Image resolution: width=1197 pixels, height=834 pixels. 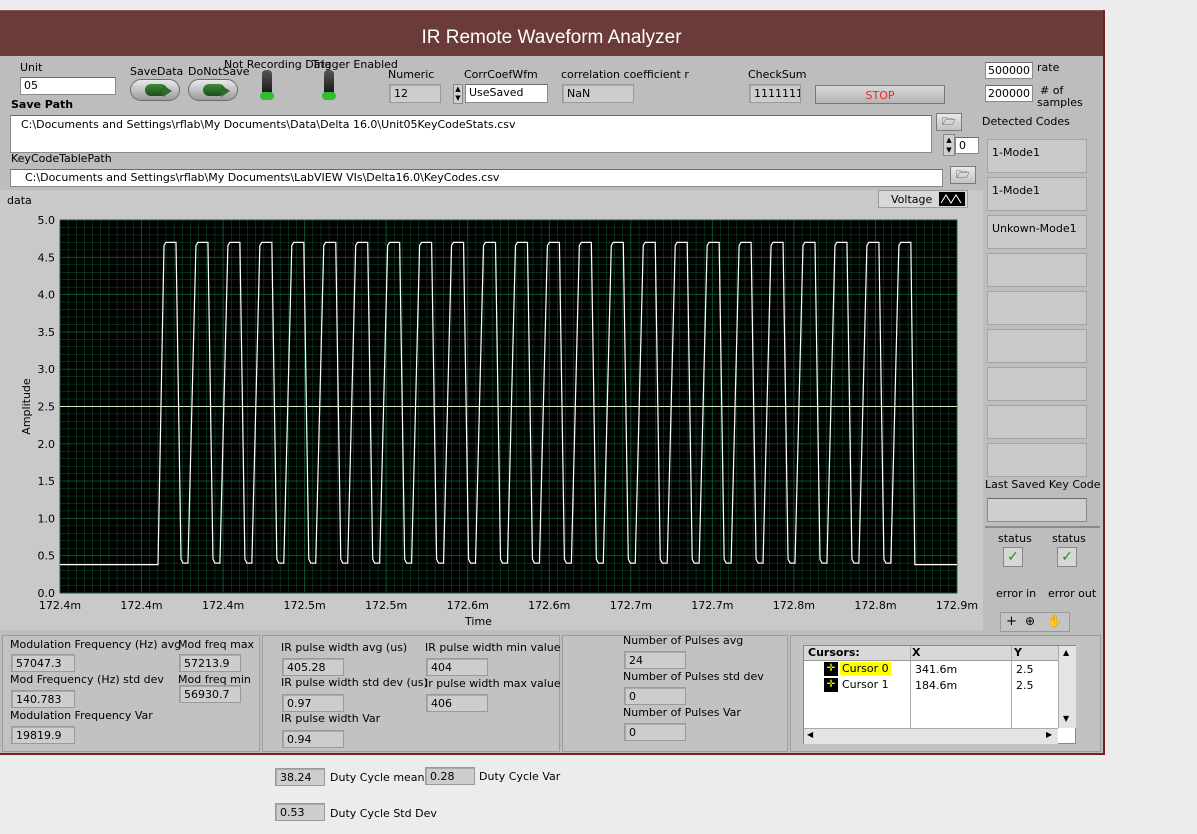 I want to click on last-saved-label: Last Saved Key Code, so click(x=1043, y=484).